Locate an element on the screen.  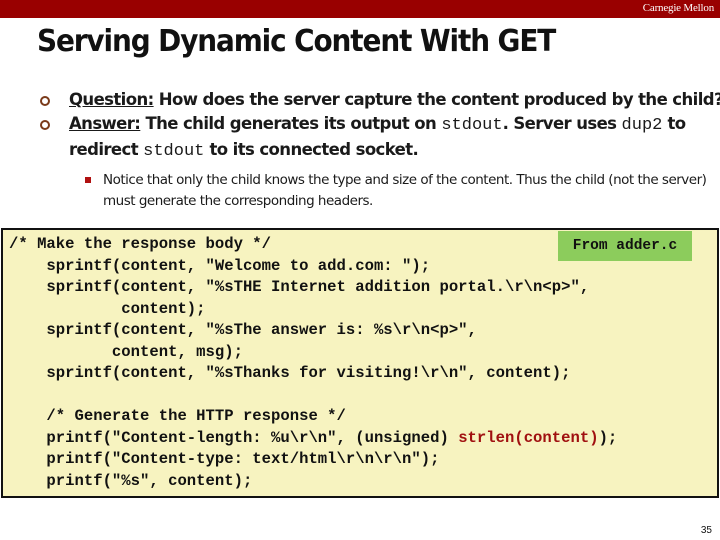
code-line: content); is located at coordinates (107, 308).